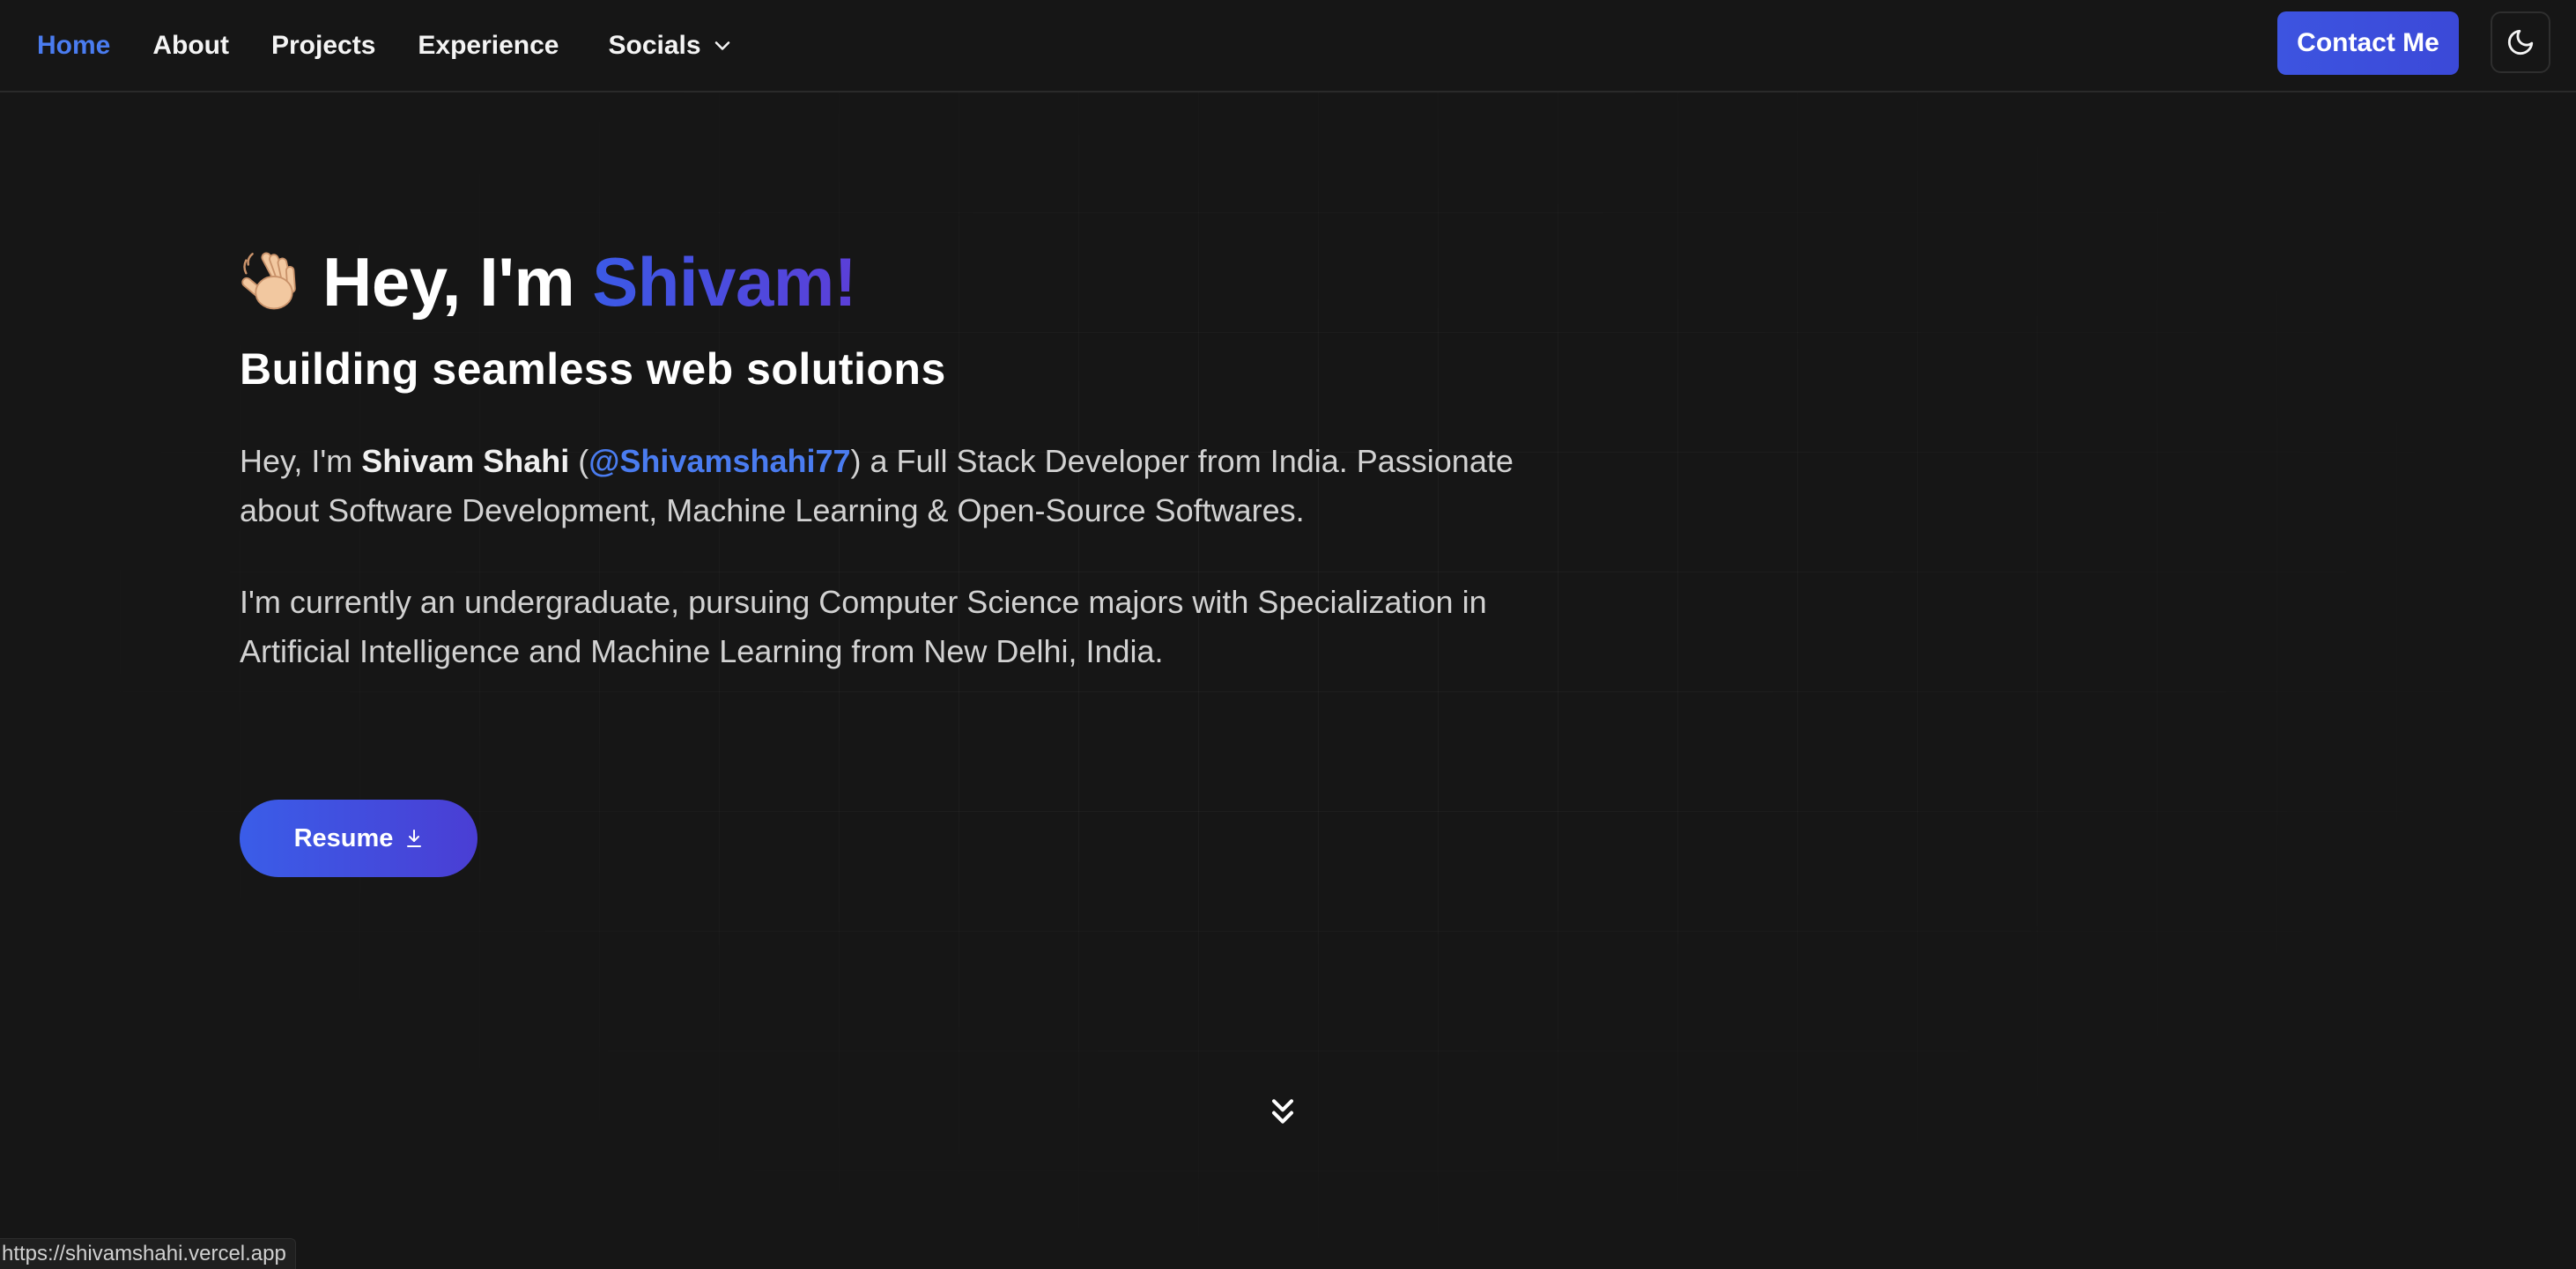 The height and width of the screenshot is (1269, 2576). What do you see at coordinates (1283, 1111) in the screenshot?
I see `chevrons-down-icon` at bounding box center [1283, 1111].